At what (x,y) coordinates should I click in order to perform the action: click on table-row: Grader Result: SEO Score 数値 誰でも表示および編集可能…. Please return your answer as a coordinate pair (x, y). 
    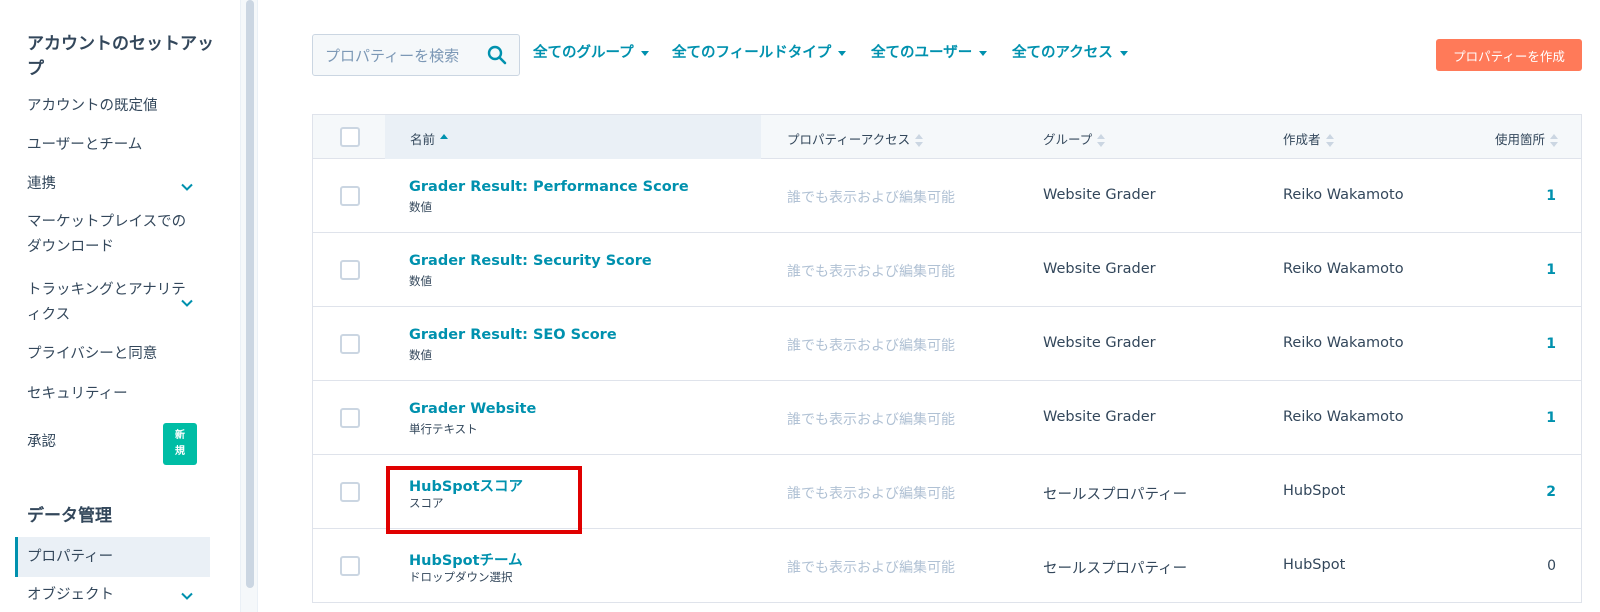
    Looking at the image, I should click on (947, 344).